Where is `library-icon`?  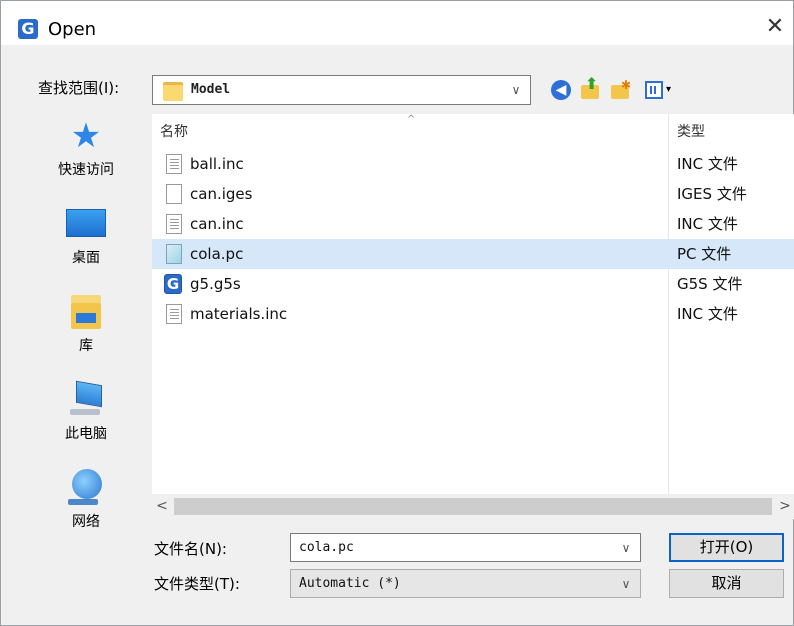 library-icon is located at coordinates (86, 312).